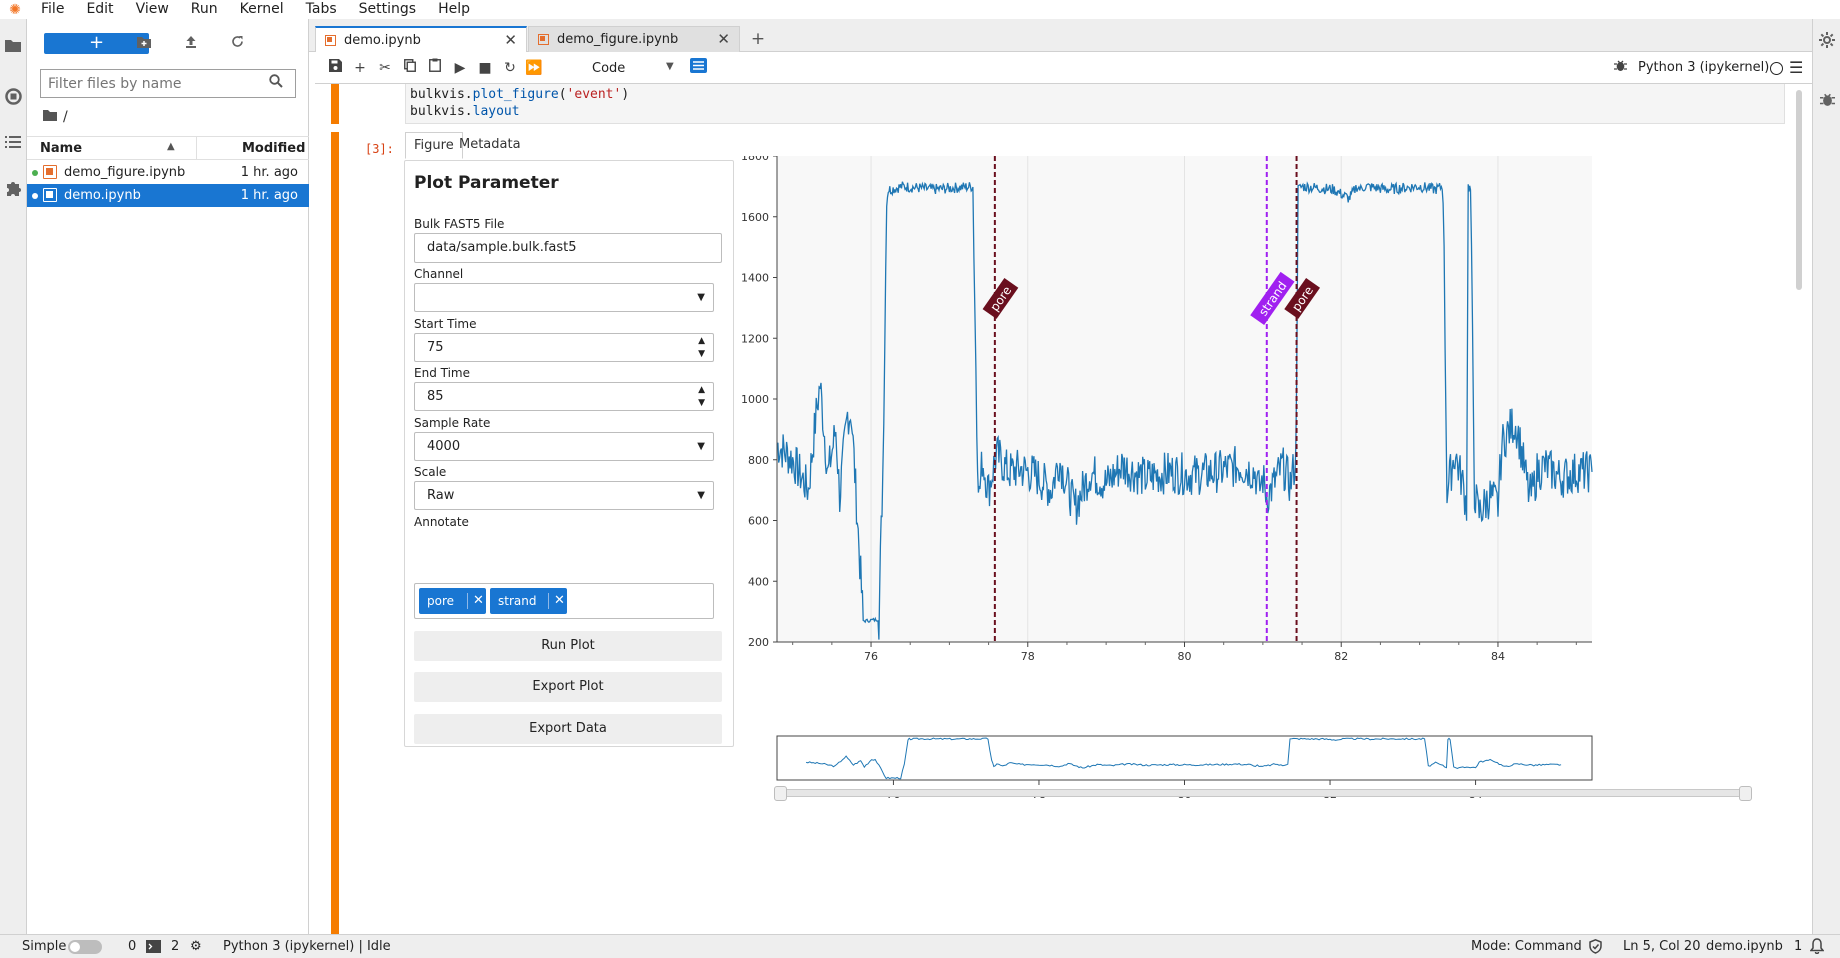 This screenshot has height=958, width=1840. Describe the element at coordinates (99, 9) in the screenshot. I see `menu-edit: Edit` at that location.